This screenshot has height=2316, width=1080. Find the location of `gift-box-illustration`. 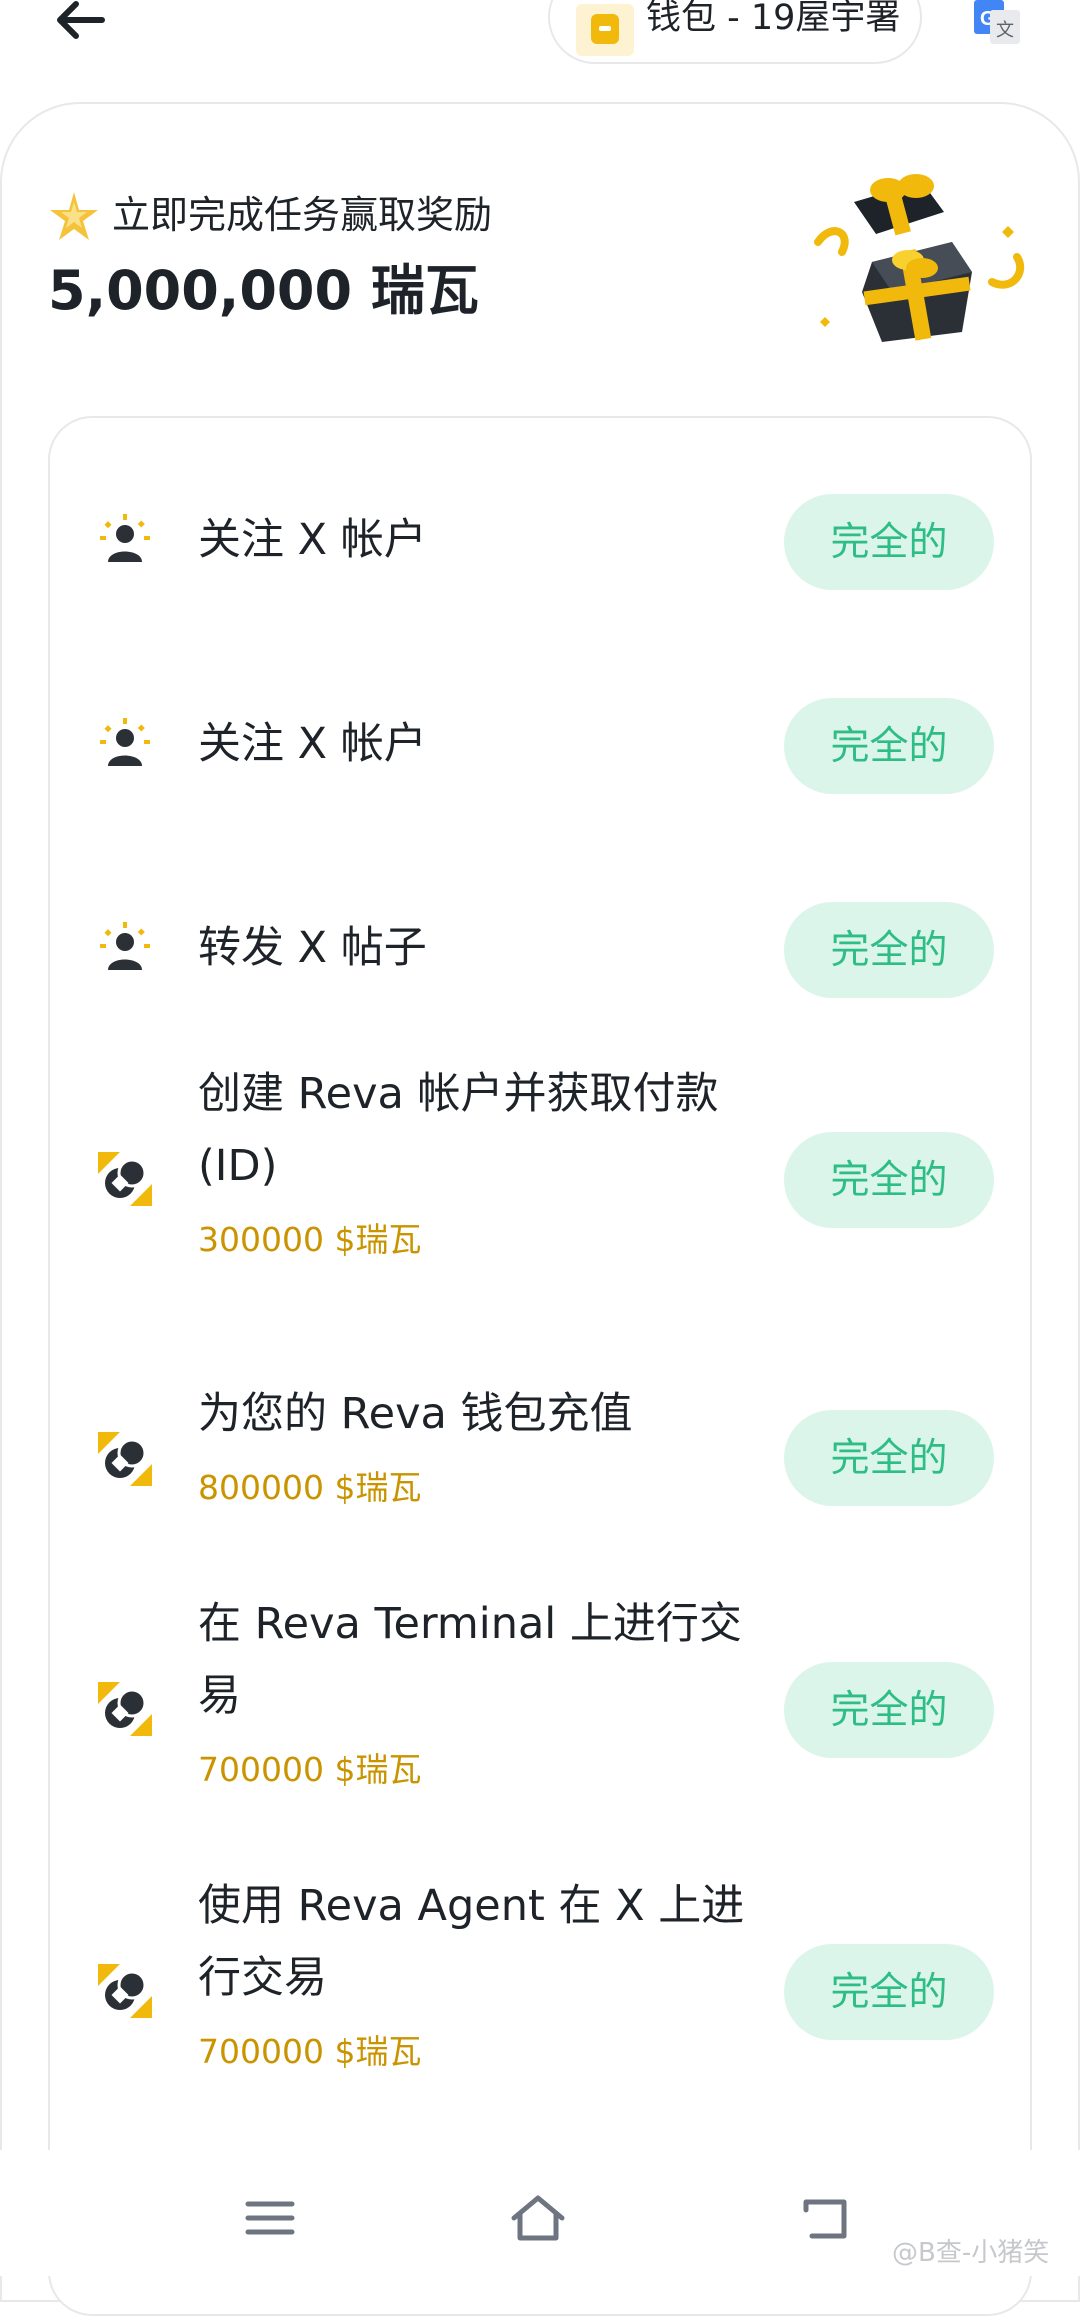

gift-box-illustration is located at coordinates (923, 257).